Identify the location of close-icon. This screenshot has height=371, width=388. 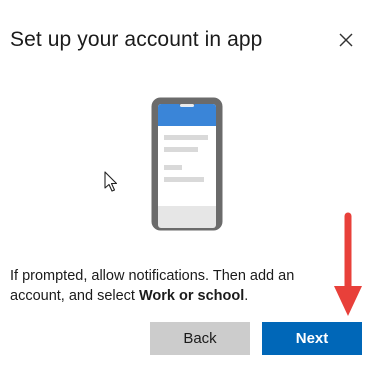
(346, 40).